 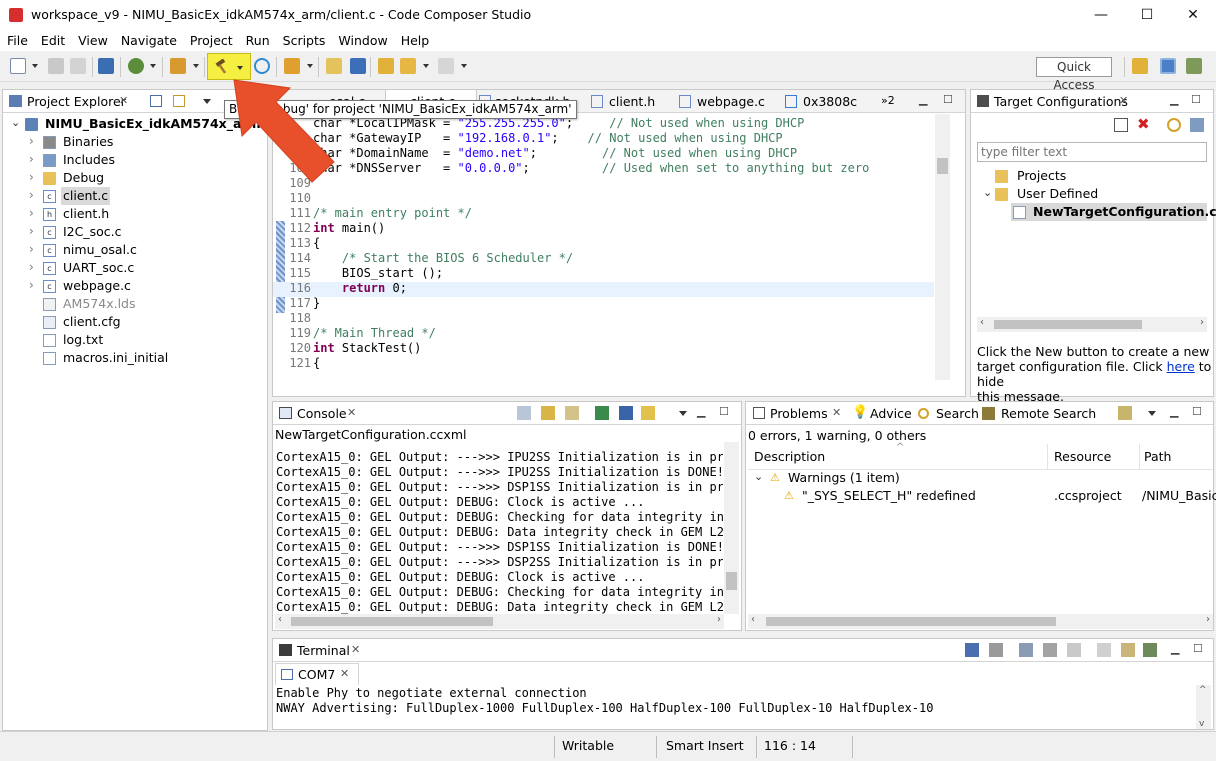 What do you see at coordinates (18, 66) in the screenshot?
I see `new-icon` at bounding box center [18, 66].